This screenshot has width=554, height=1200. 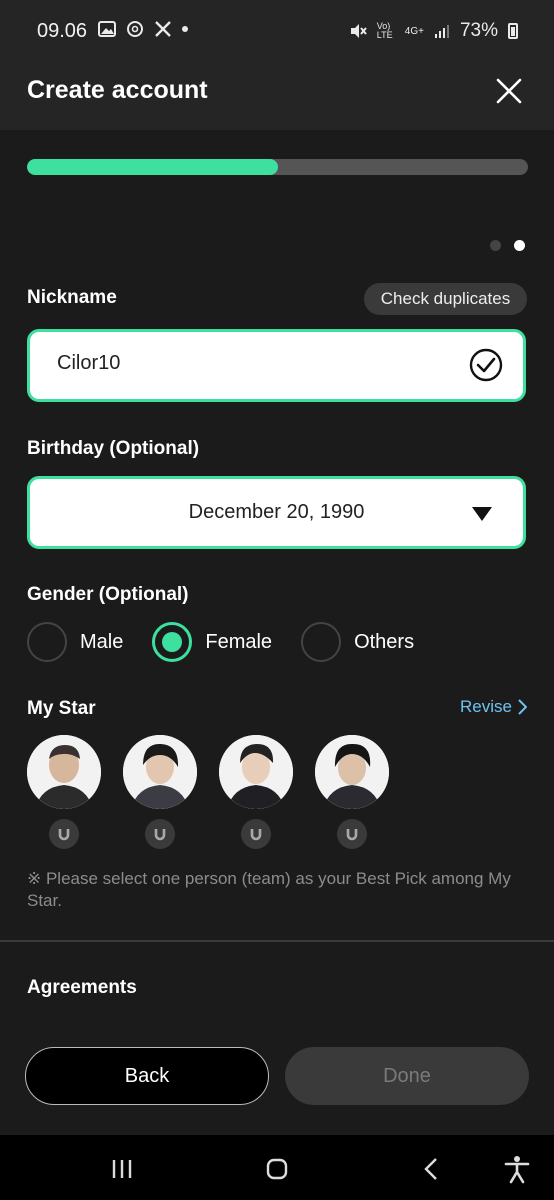 I want to click on threads-icon, so click(x=135, y=29).